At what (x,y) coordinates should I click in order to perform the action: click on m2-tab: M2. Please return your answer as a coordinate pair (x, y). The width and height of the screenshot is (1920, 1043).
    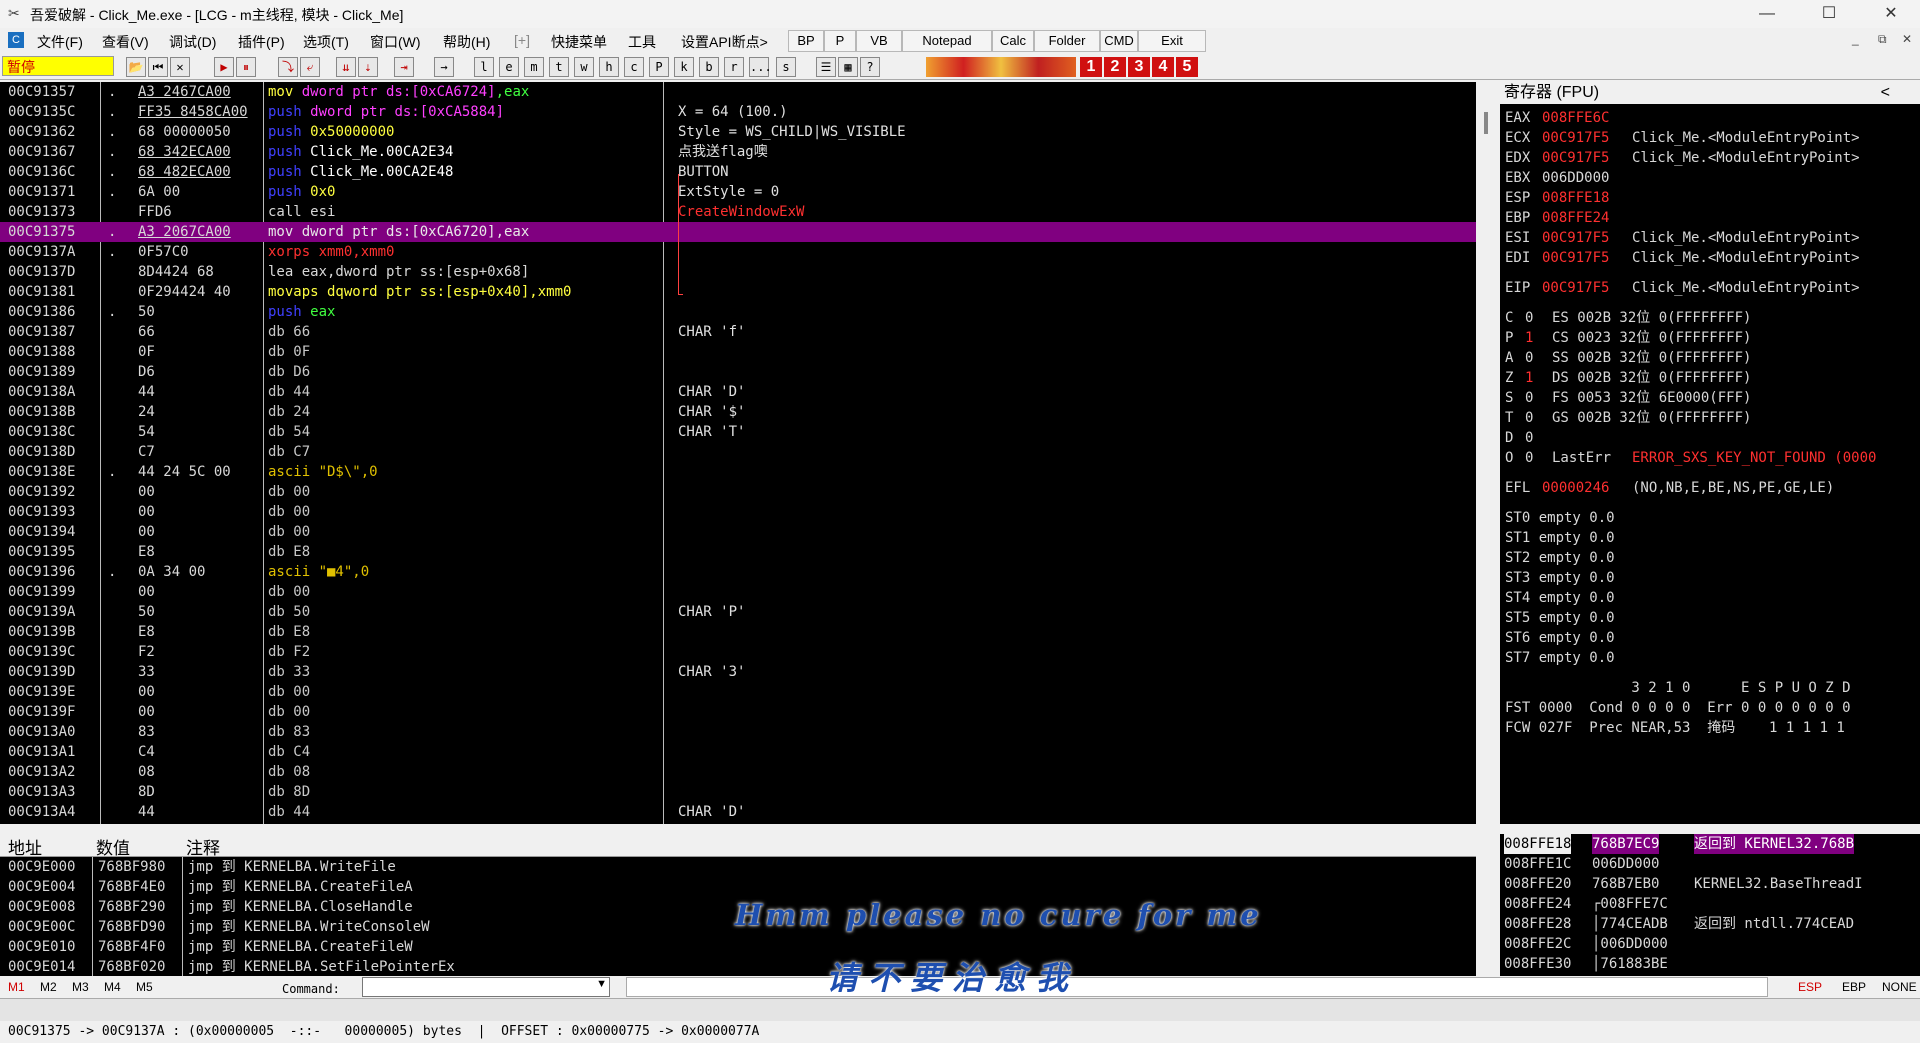
    Looking at the image, I should click on (48, 987).